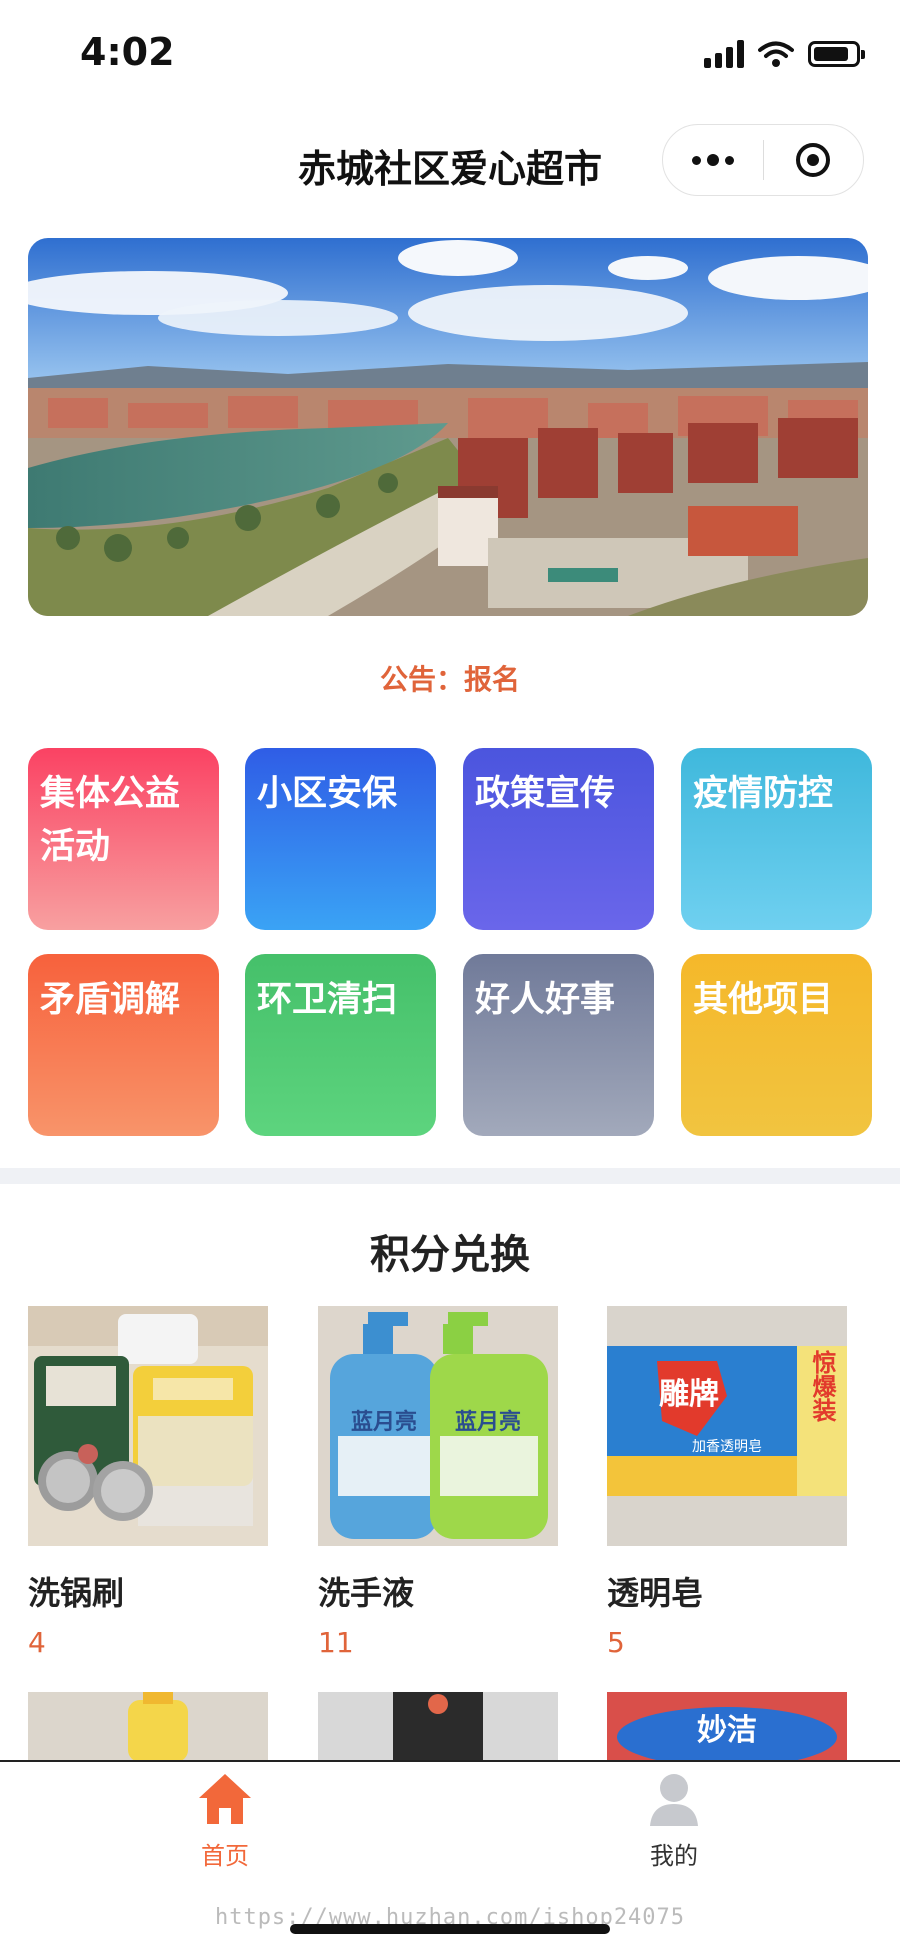  Describe the element at coordinates (110, 820) in the screenshot. I see `category-label: 集体公益活动` at that location.